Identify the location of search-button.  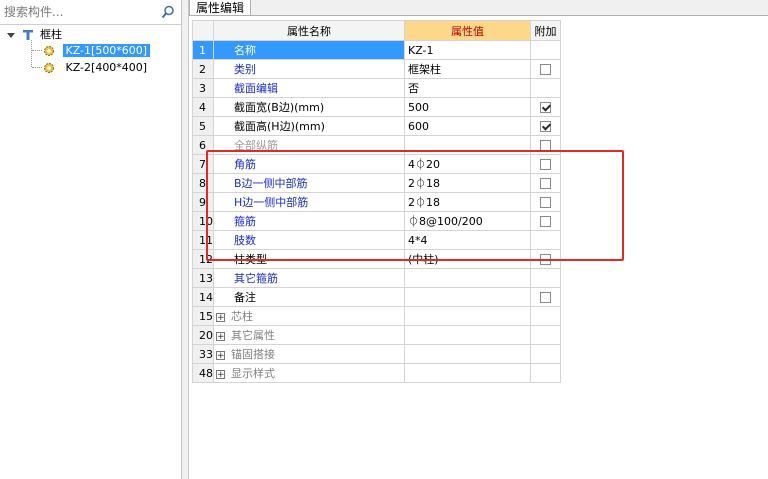
(168, 12).